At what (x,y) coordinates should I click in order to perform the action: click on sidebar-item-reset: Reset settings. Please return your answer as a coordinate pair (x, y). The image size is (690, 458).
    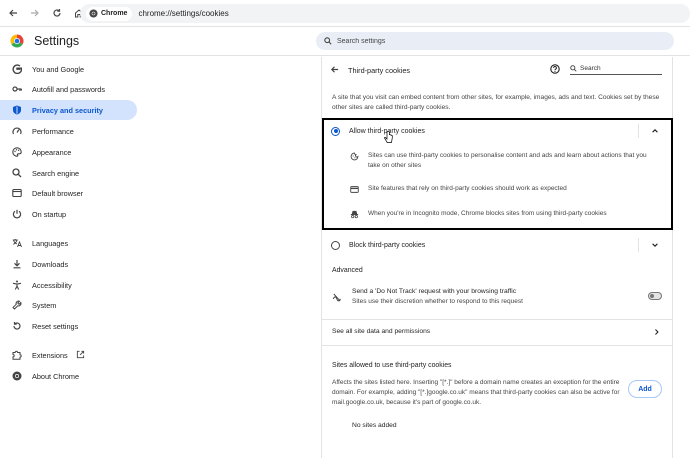
    Looking at the image, I should click on (68, 326).